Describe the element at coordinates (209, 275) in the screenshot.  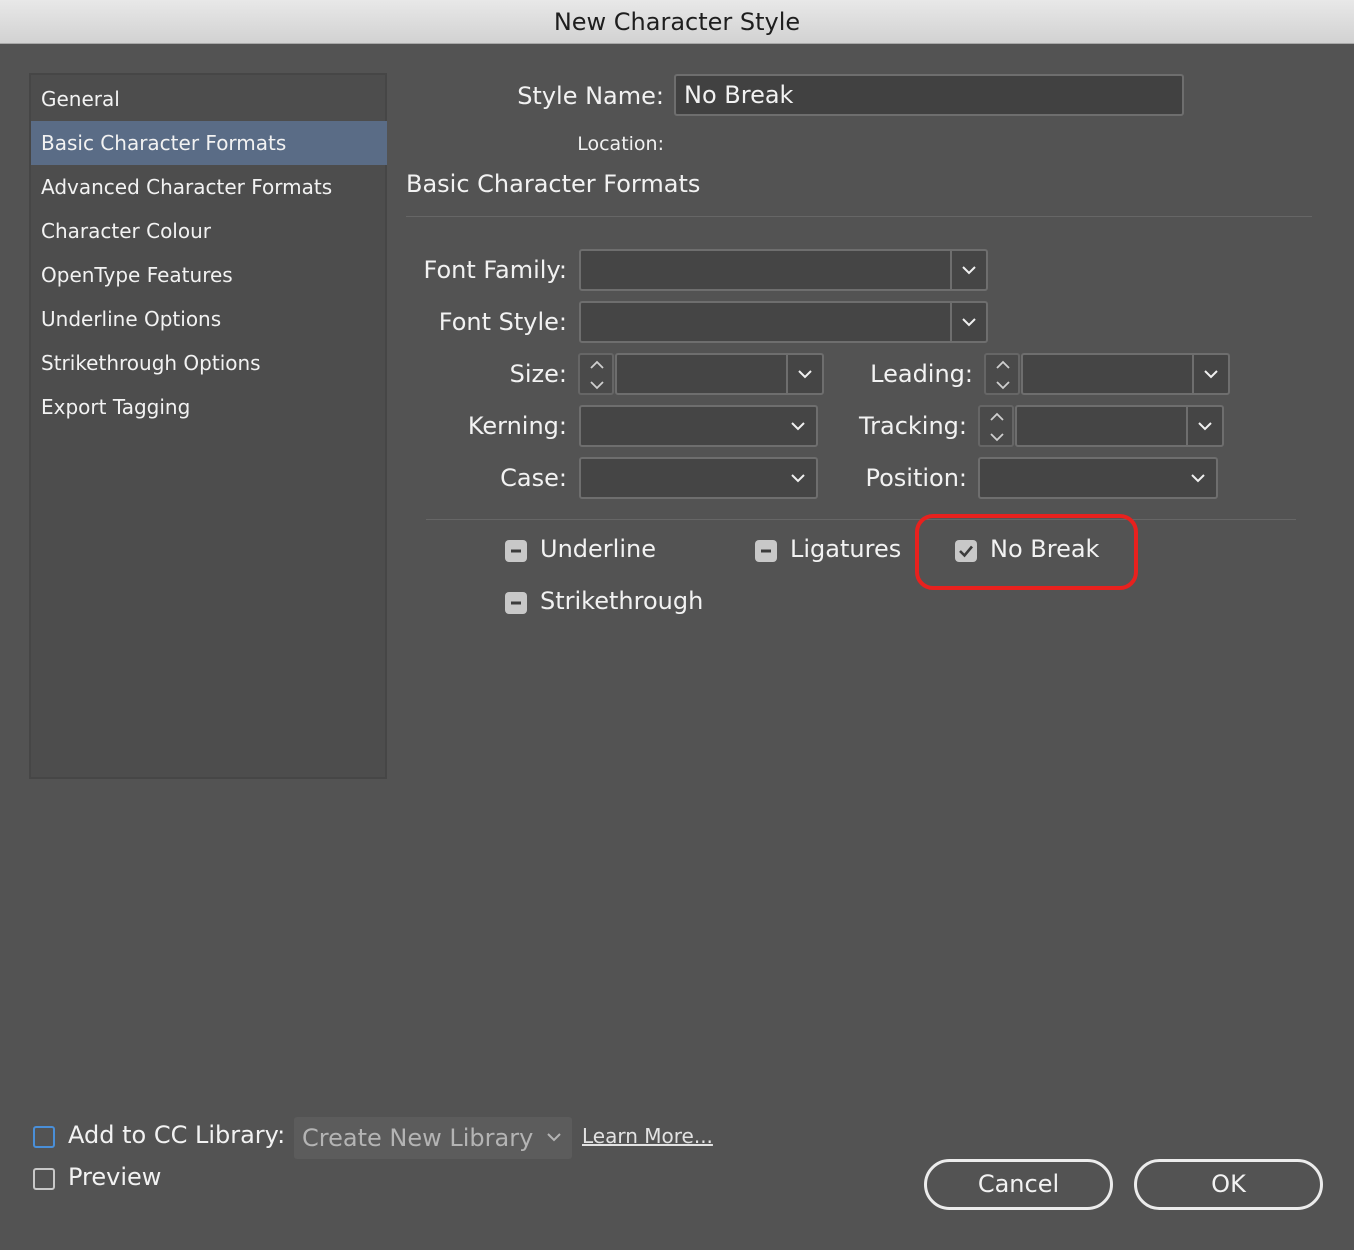
I see `sidebar-item-opentype-features: OpenType Features` at that location.